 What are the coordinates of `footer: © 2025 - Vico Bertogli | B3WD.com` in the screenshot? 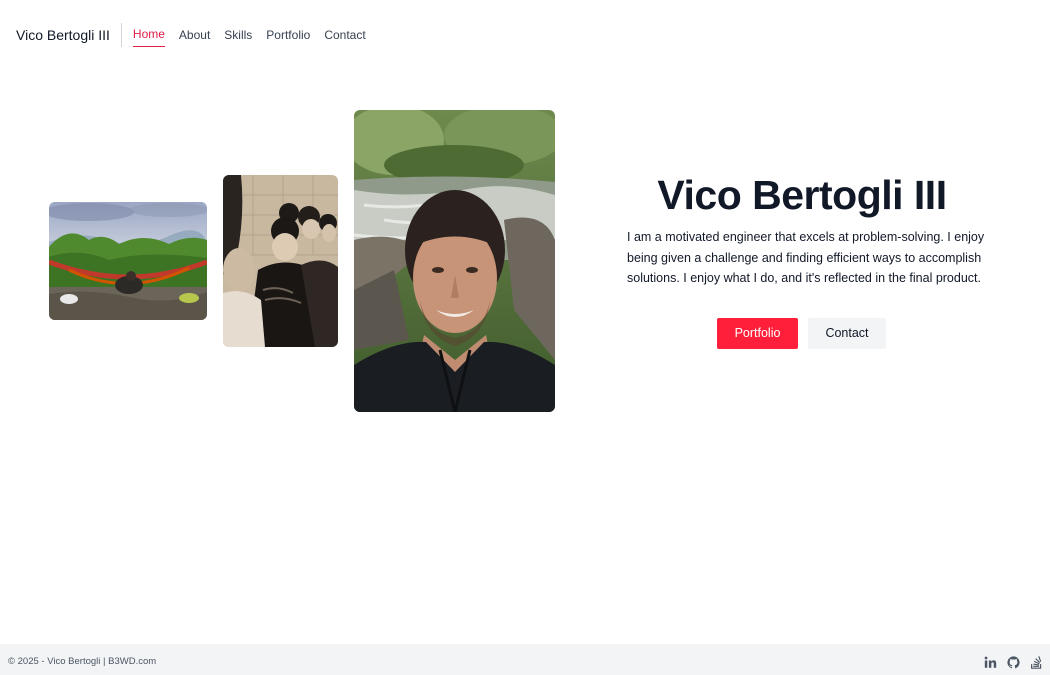 It's located at (525, 659).